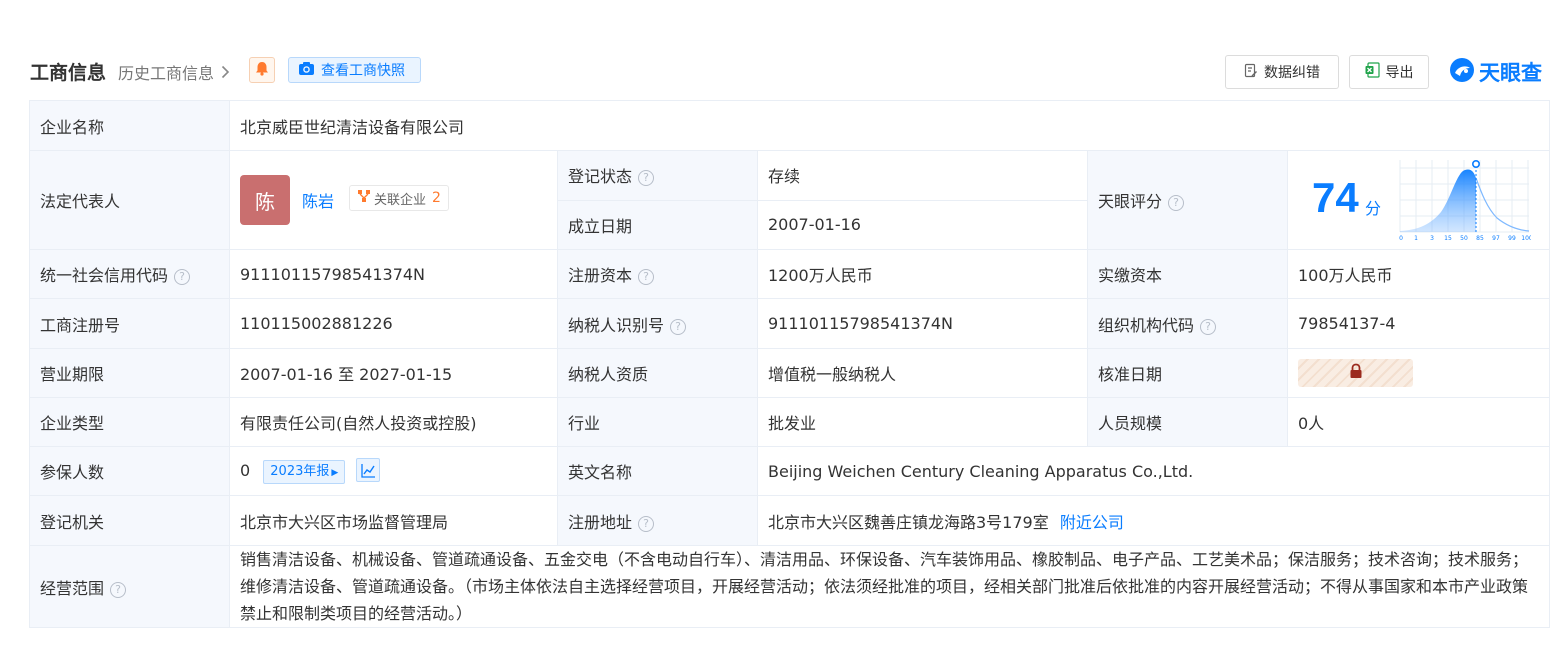  I want to click on annual-report-button: 2023年报 ▶, so click(304, 472).